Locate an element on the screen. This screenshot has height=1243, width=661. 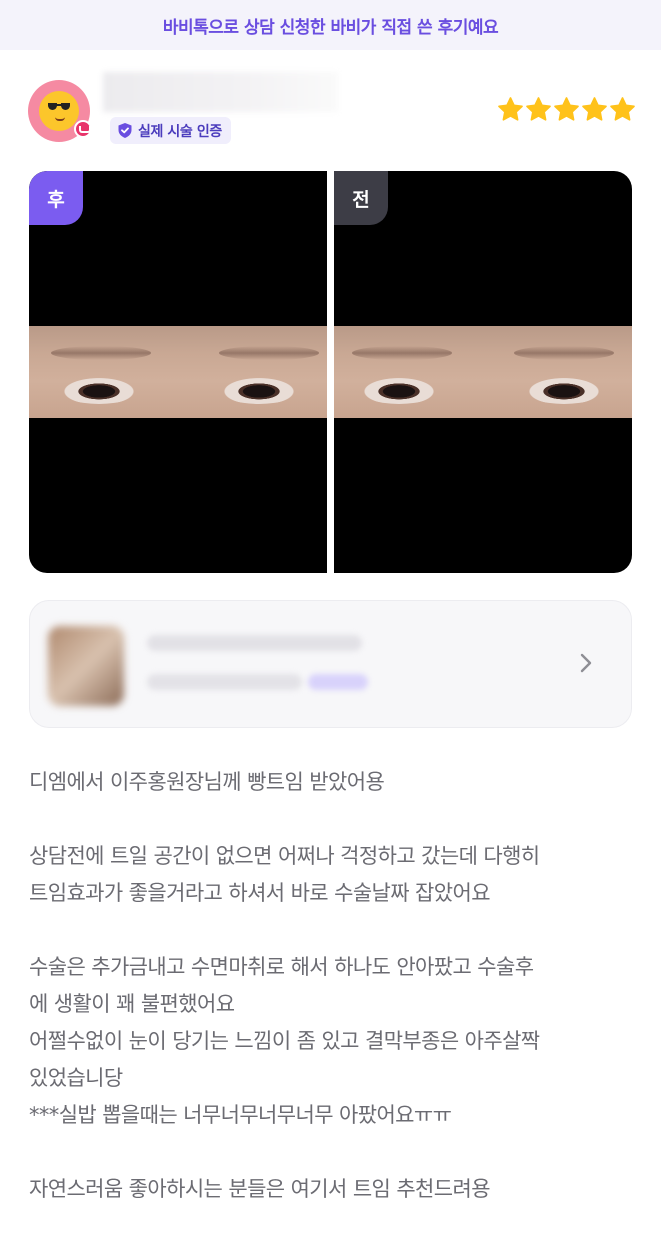
related-product-card is located at coordinates (330, 664).